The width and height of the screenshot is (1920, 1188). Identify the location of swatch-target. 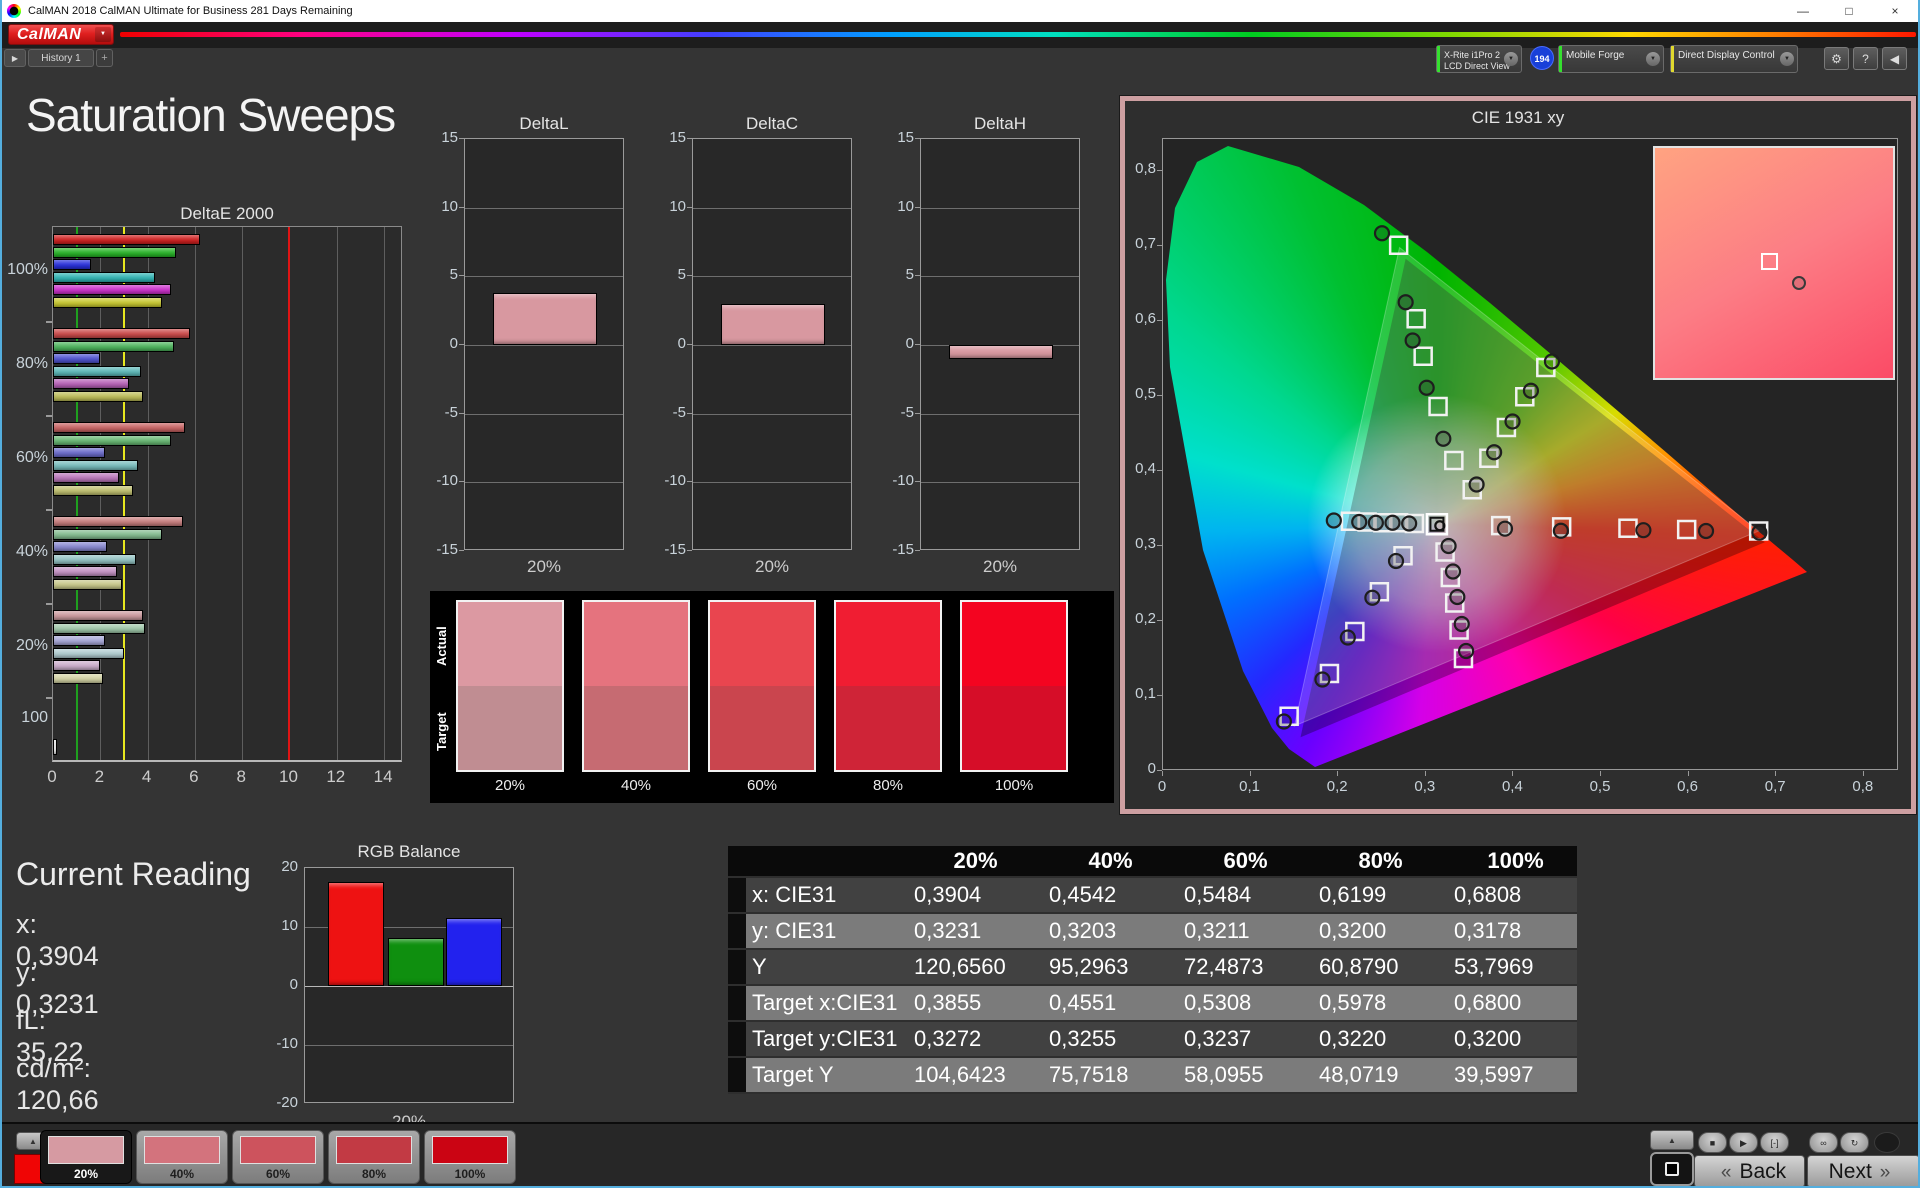
(888, 728).